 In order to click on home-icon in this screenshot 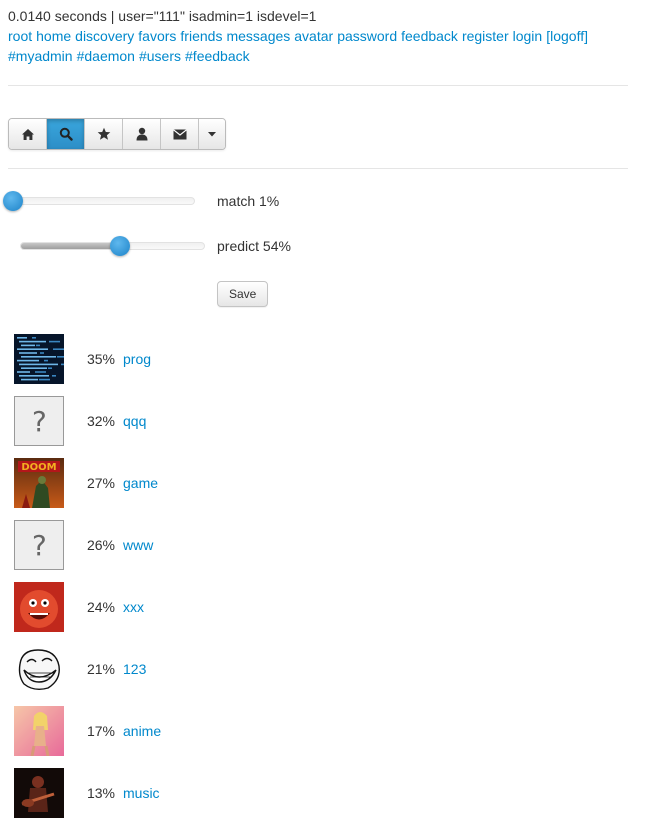, I will do `click(27, 134)`.